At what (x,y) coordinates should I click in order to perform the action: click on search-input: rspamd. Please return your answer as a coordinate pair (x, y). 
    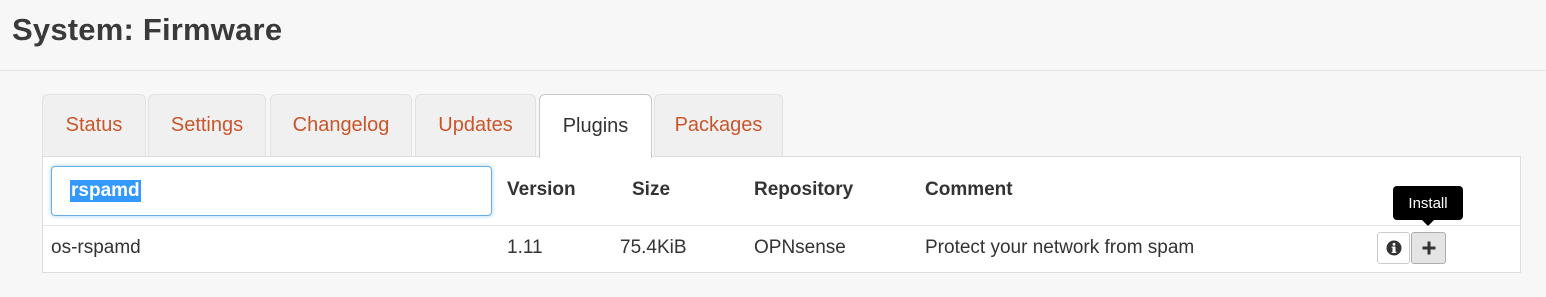
    Looking at the image, I should click on (271, 191).